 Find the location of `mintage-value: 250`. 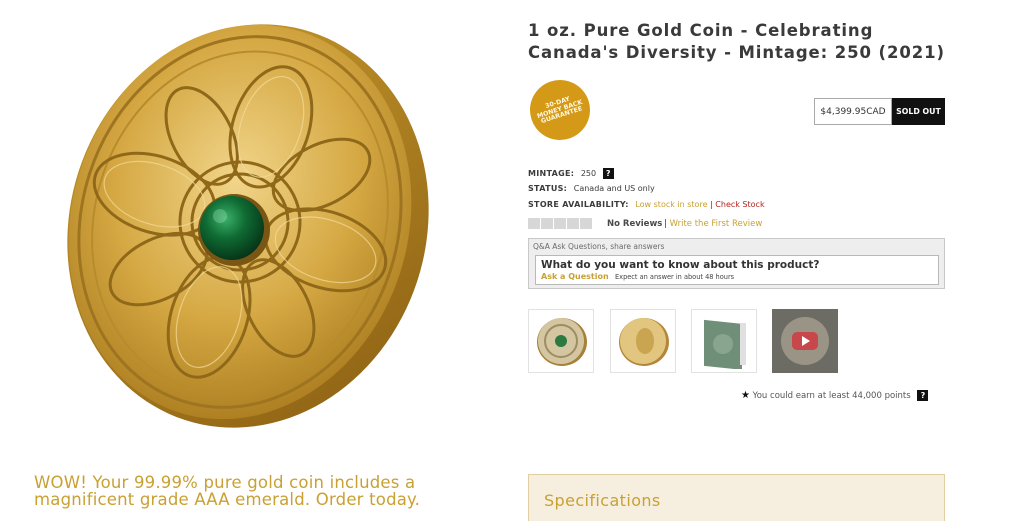

mintage-value: 250 is located at coordinates (588, 173).